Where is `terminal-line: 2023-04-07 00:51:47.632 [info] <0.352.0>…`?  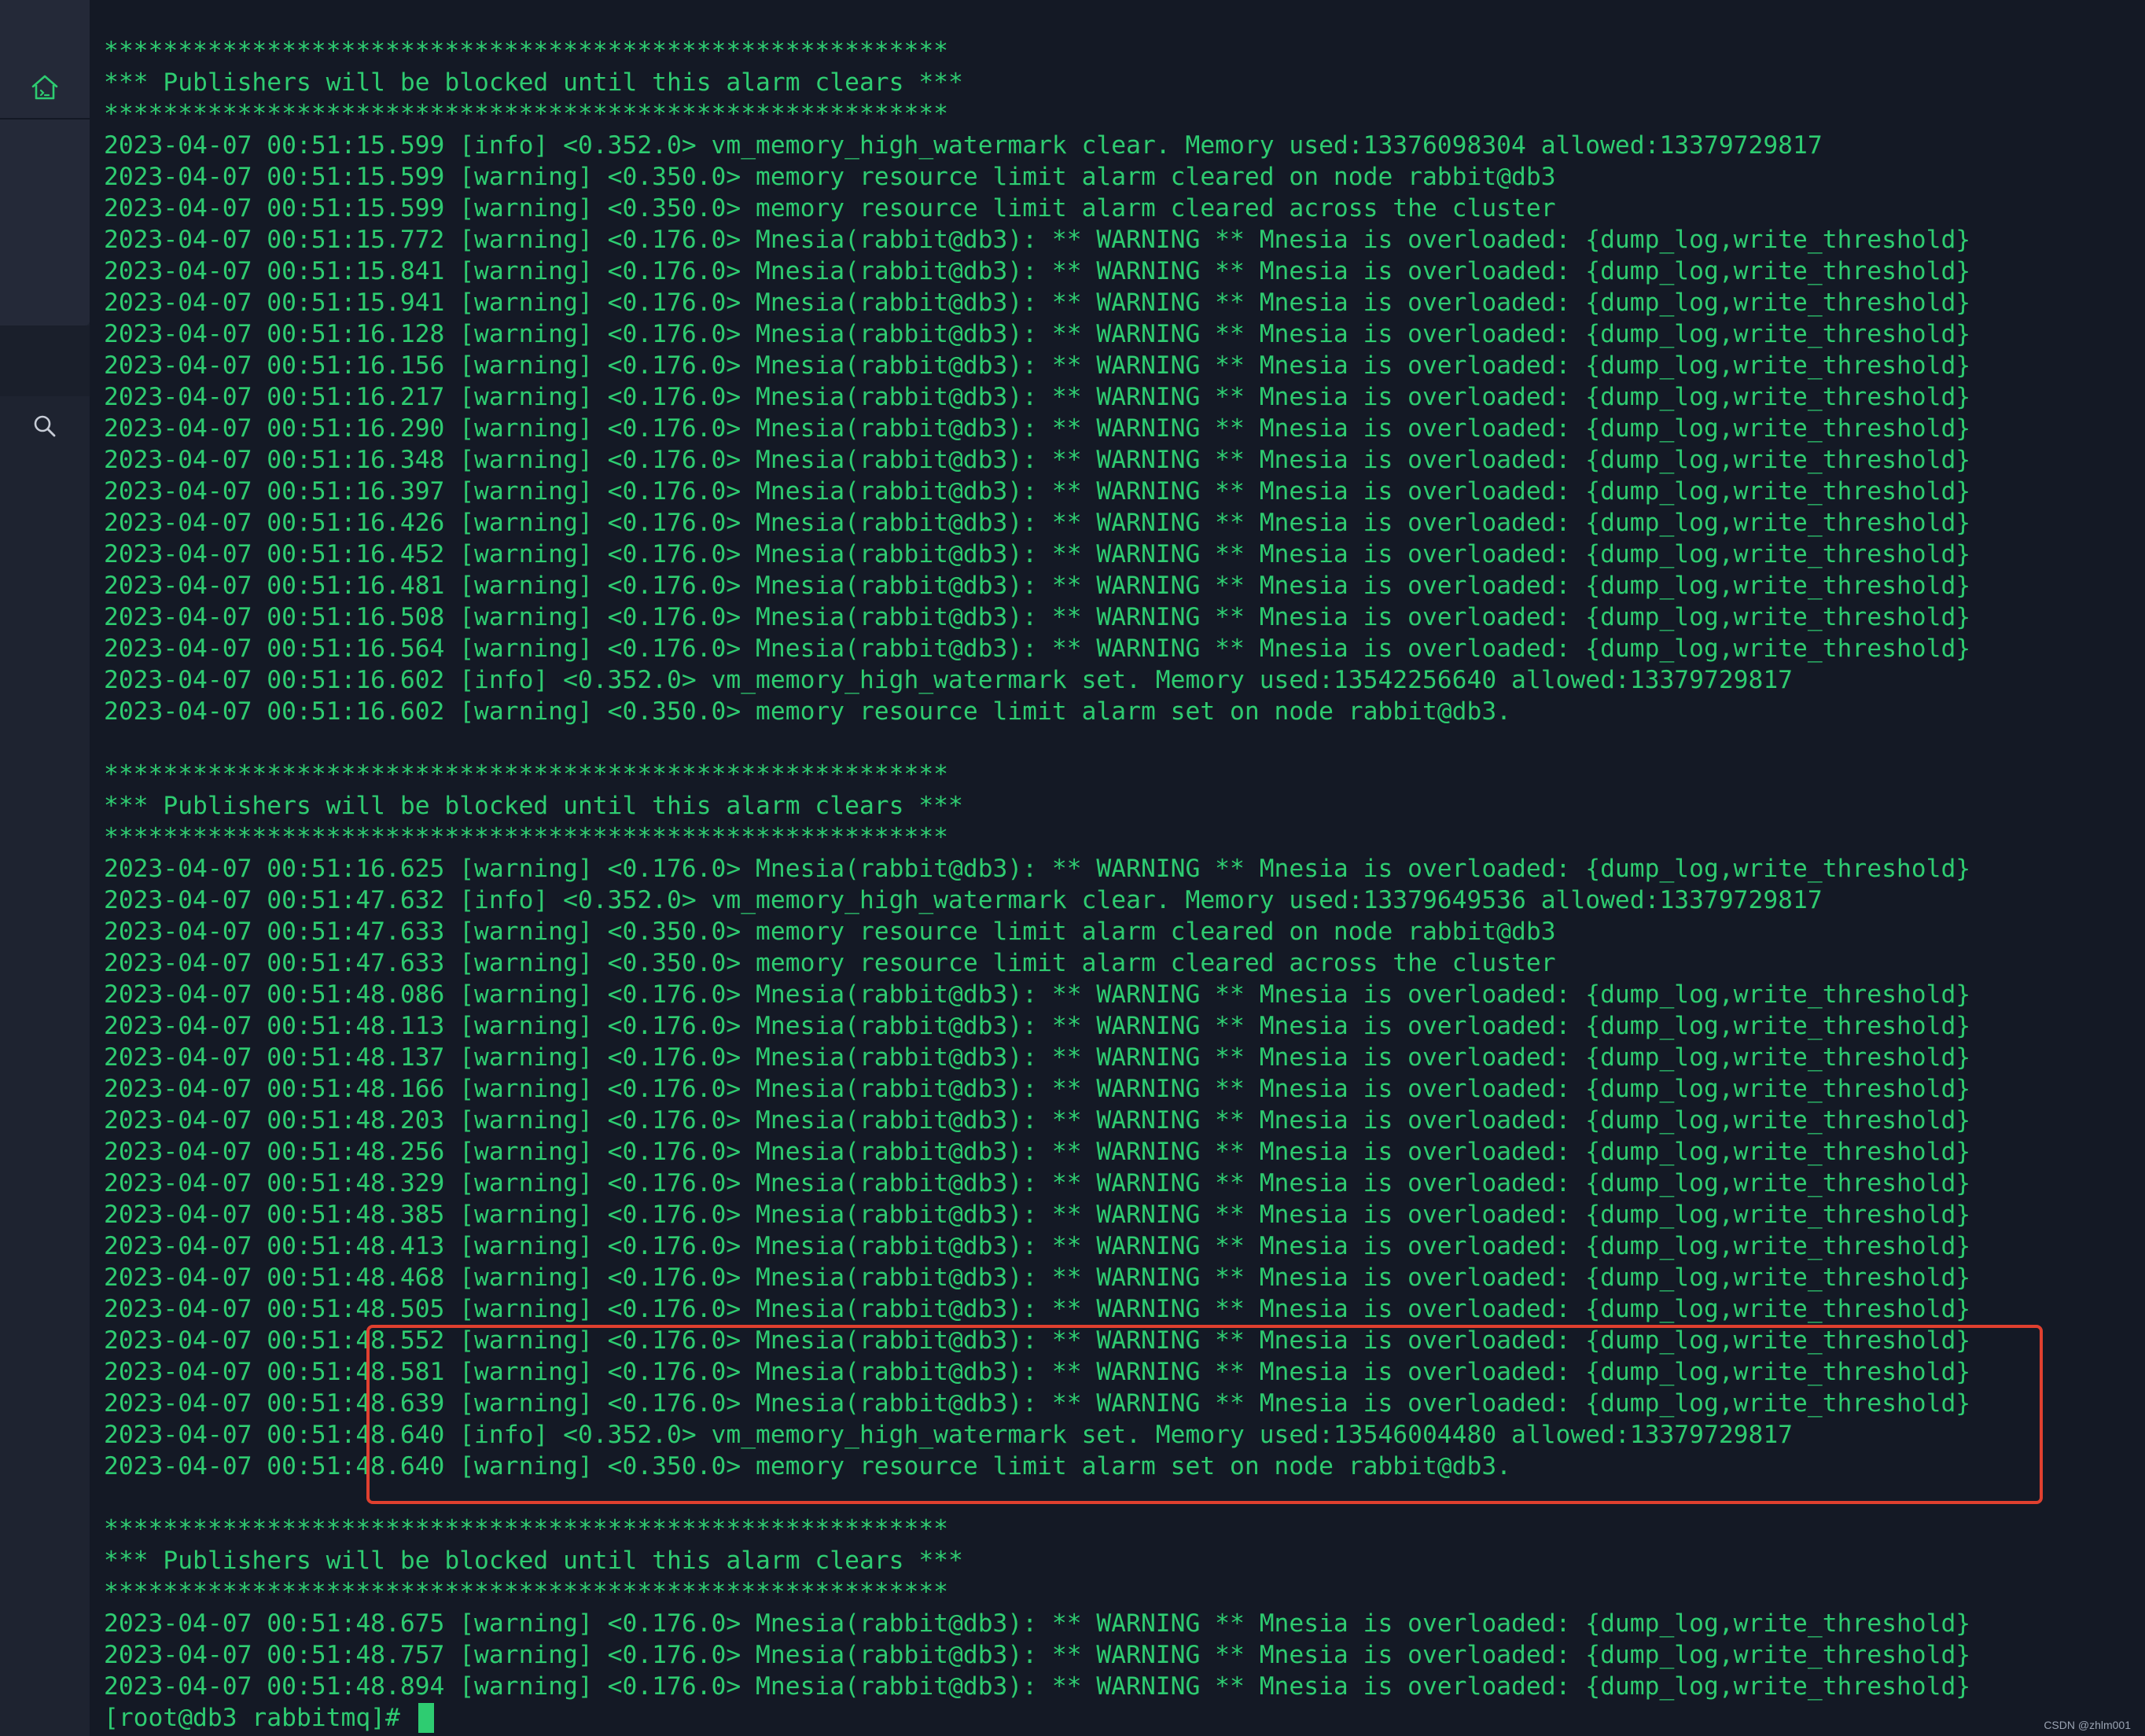
terminal-line: 2023-04-07 00:51:47.632 [info] <0.352.0>… is located at coordinates (963, 900).